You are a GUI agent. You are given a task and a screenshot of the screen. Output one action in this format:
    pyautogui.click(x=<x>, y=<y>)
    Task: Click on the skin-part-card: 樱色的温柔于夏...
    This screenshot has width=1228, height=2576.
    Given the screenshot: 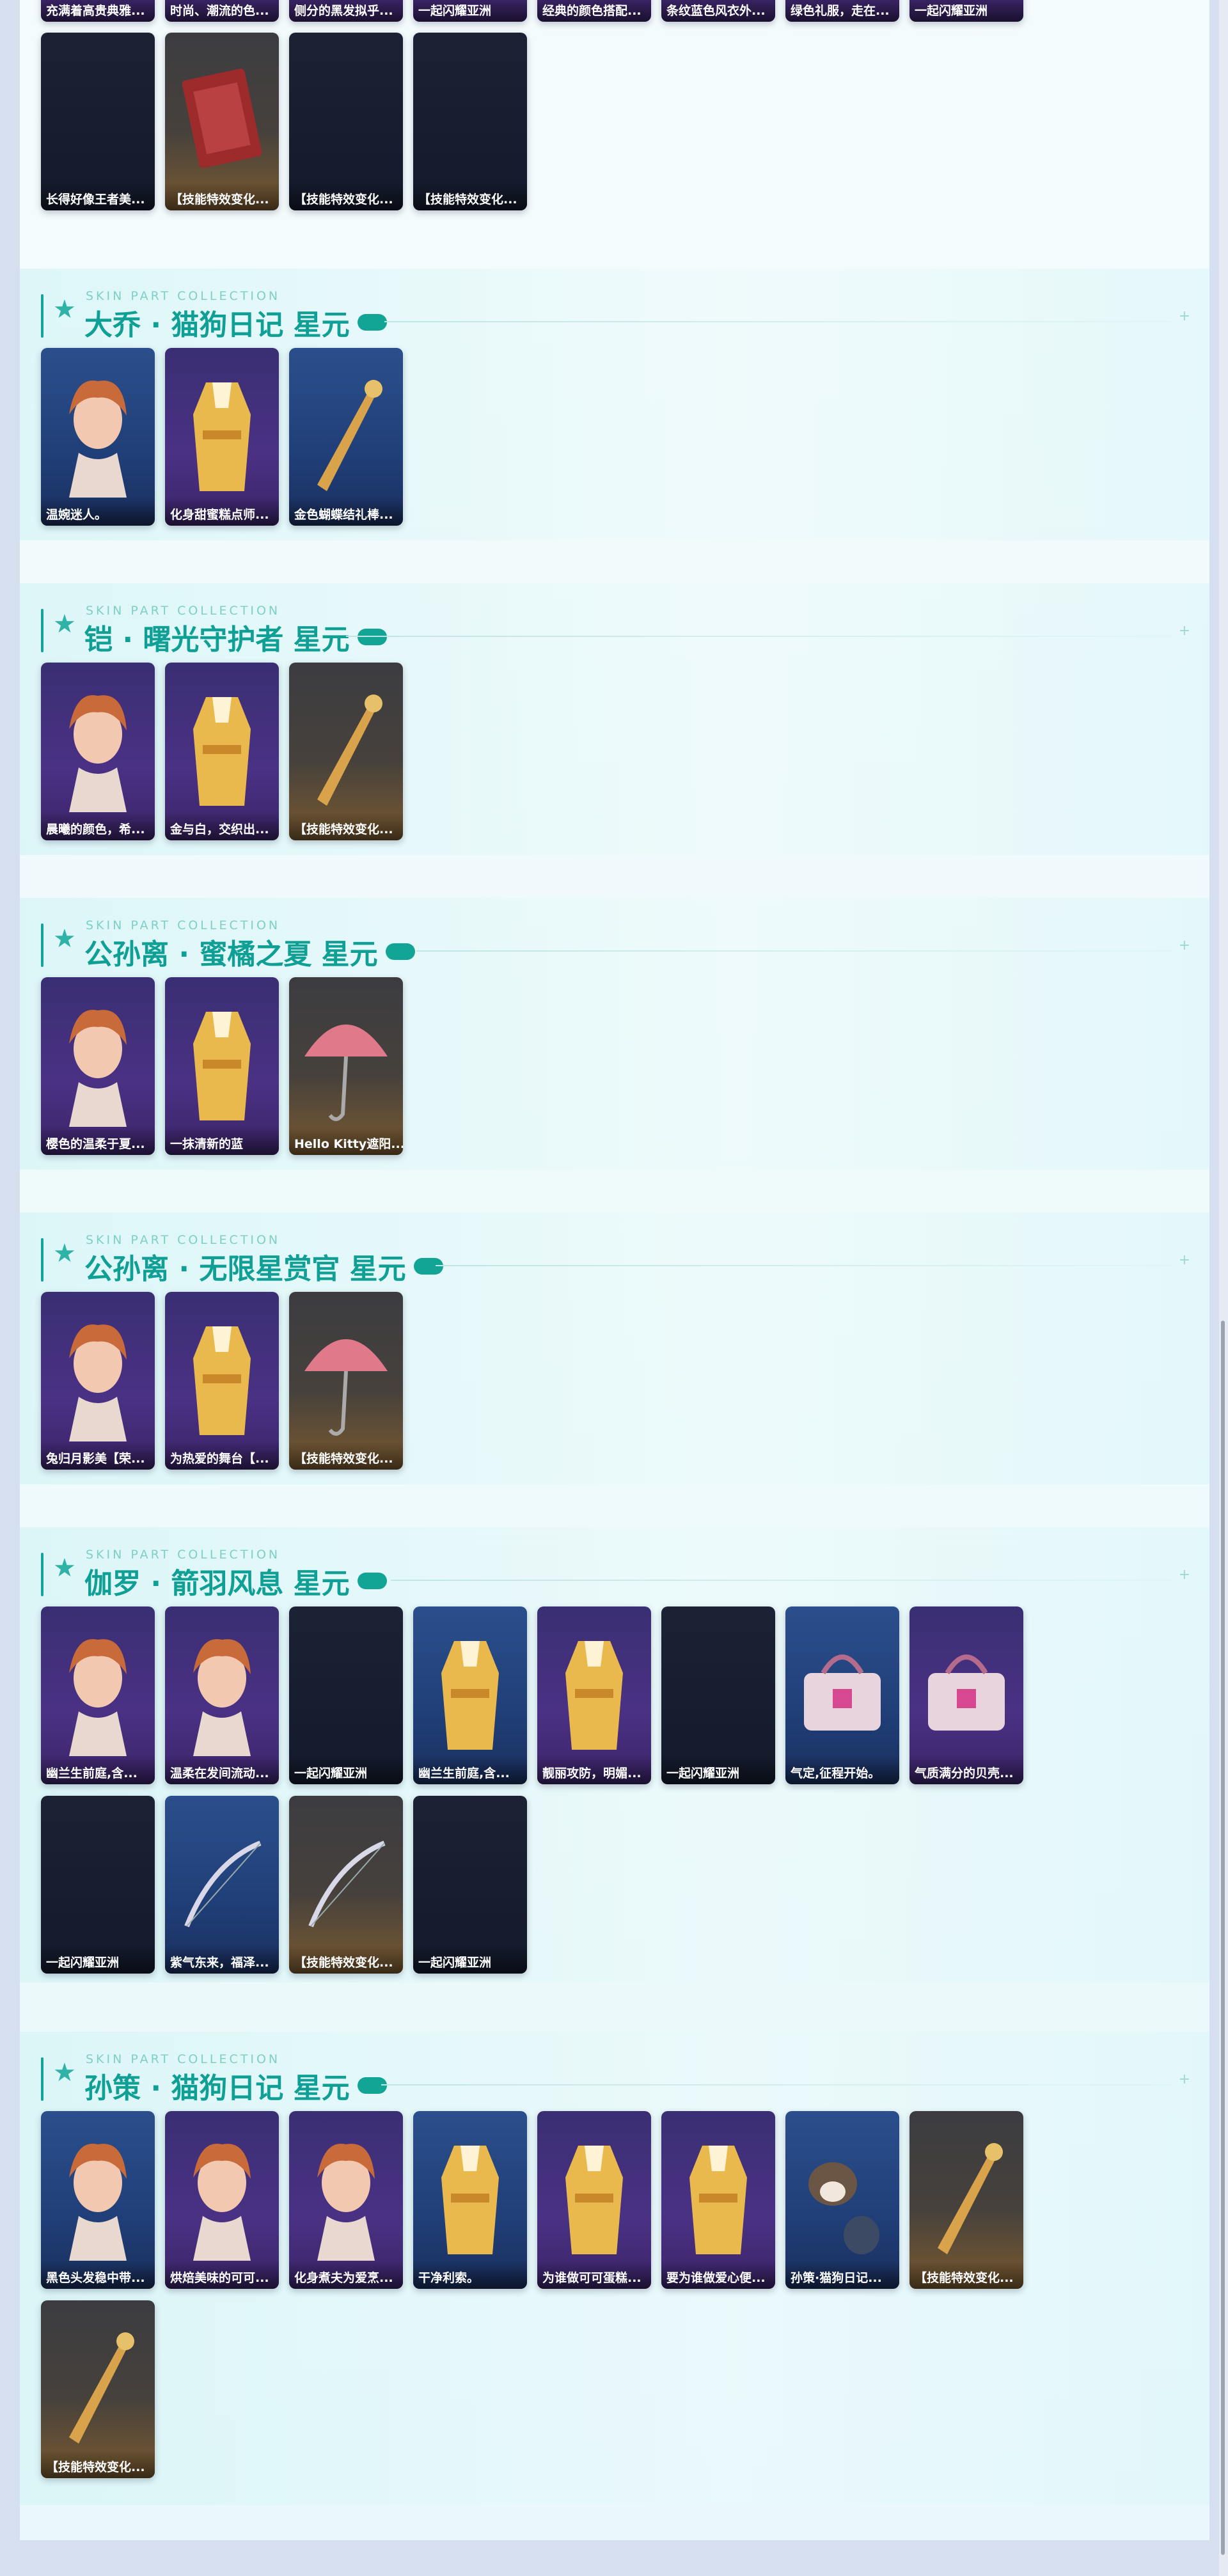 What is the action you would take?
    pyautogui.click(x=98, y=1066)
    